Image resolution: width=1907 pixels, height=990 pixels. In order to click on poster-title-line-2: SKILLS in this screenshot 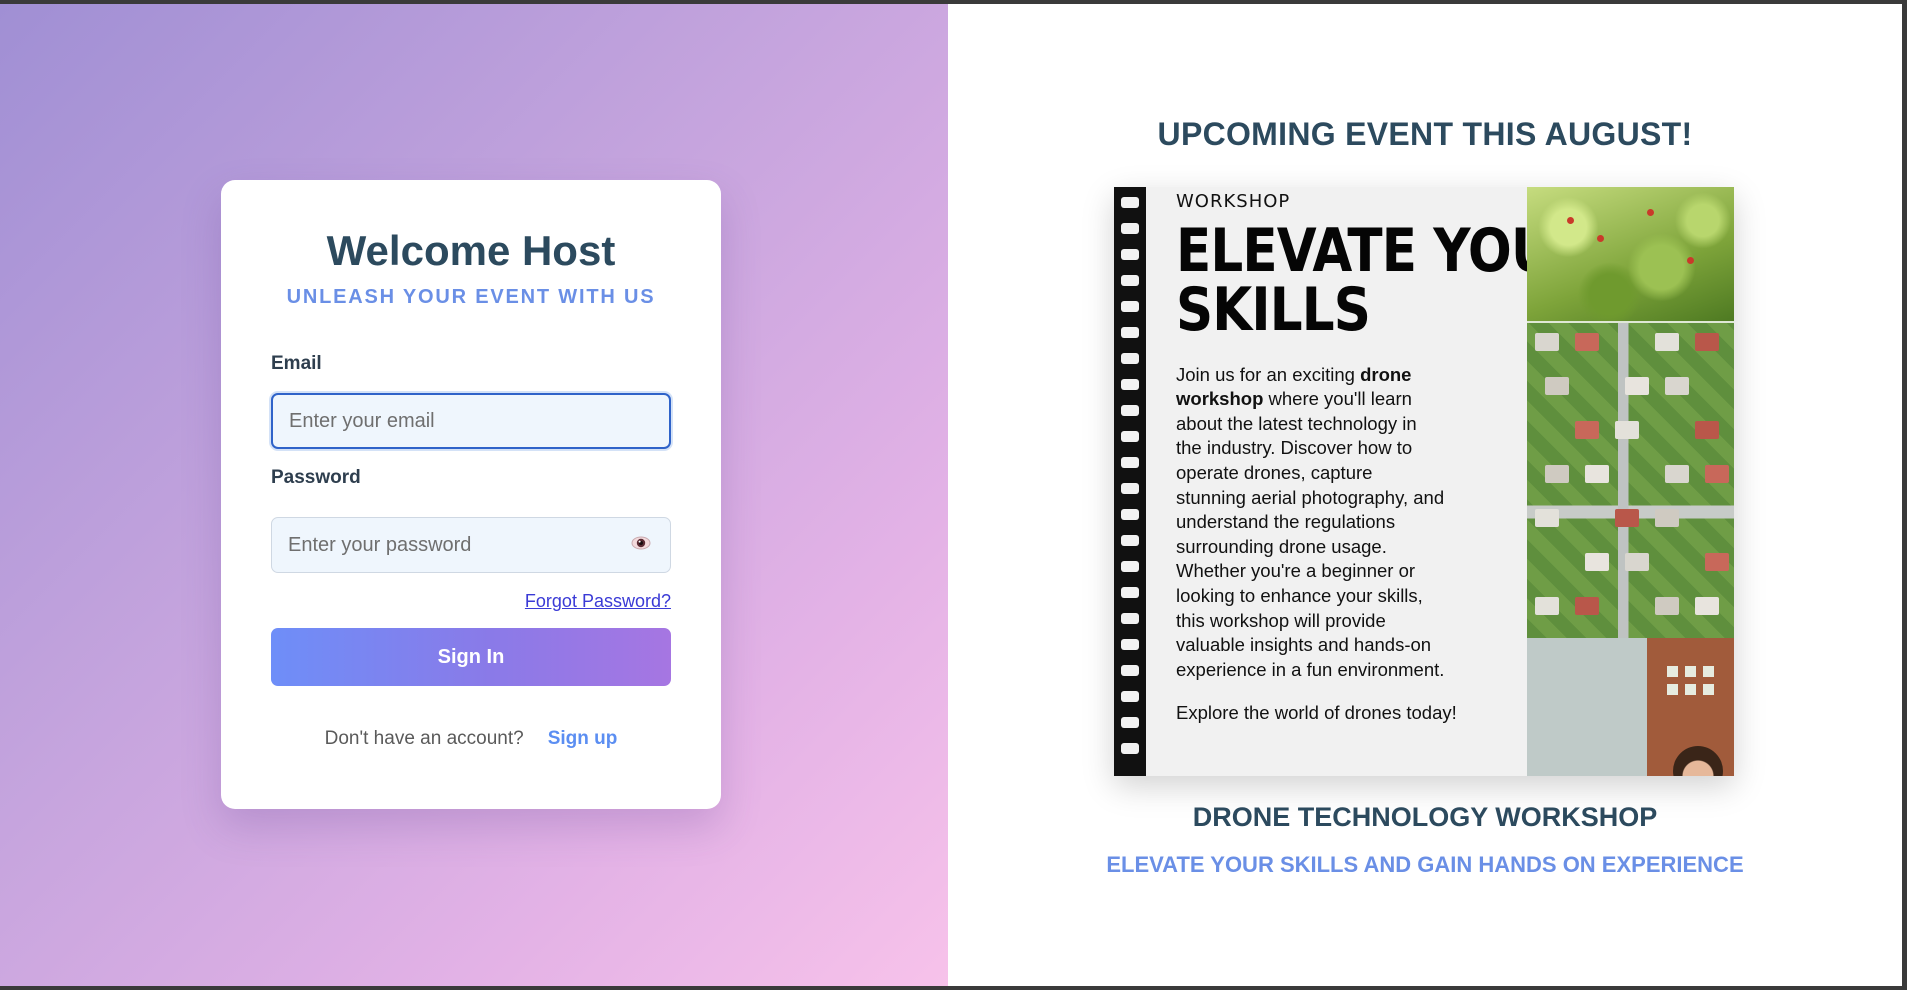, I will do `click(1273, 309)`.